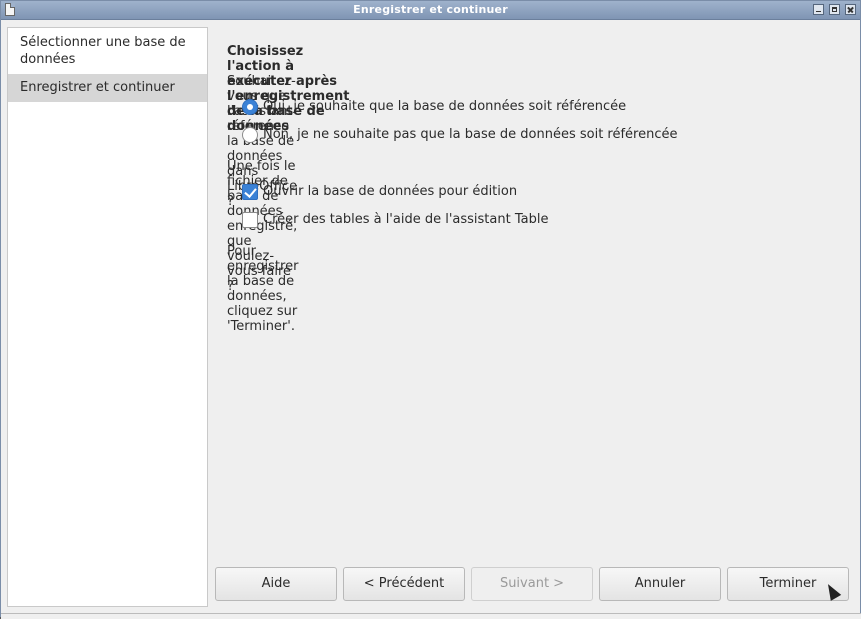 The height and width of the screenshot is (619, 861). Describe the element at coordinates (431, 616) in the screenshot. I see `window-bottom-edge` at that location.